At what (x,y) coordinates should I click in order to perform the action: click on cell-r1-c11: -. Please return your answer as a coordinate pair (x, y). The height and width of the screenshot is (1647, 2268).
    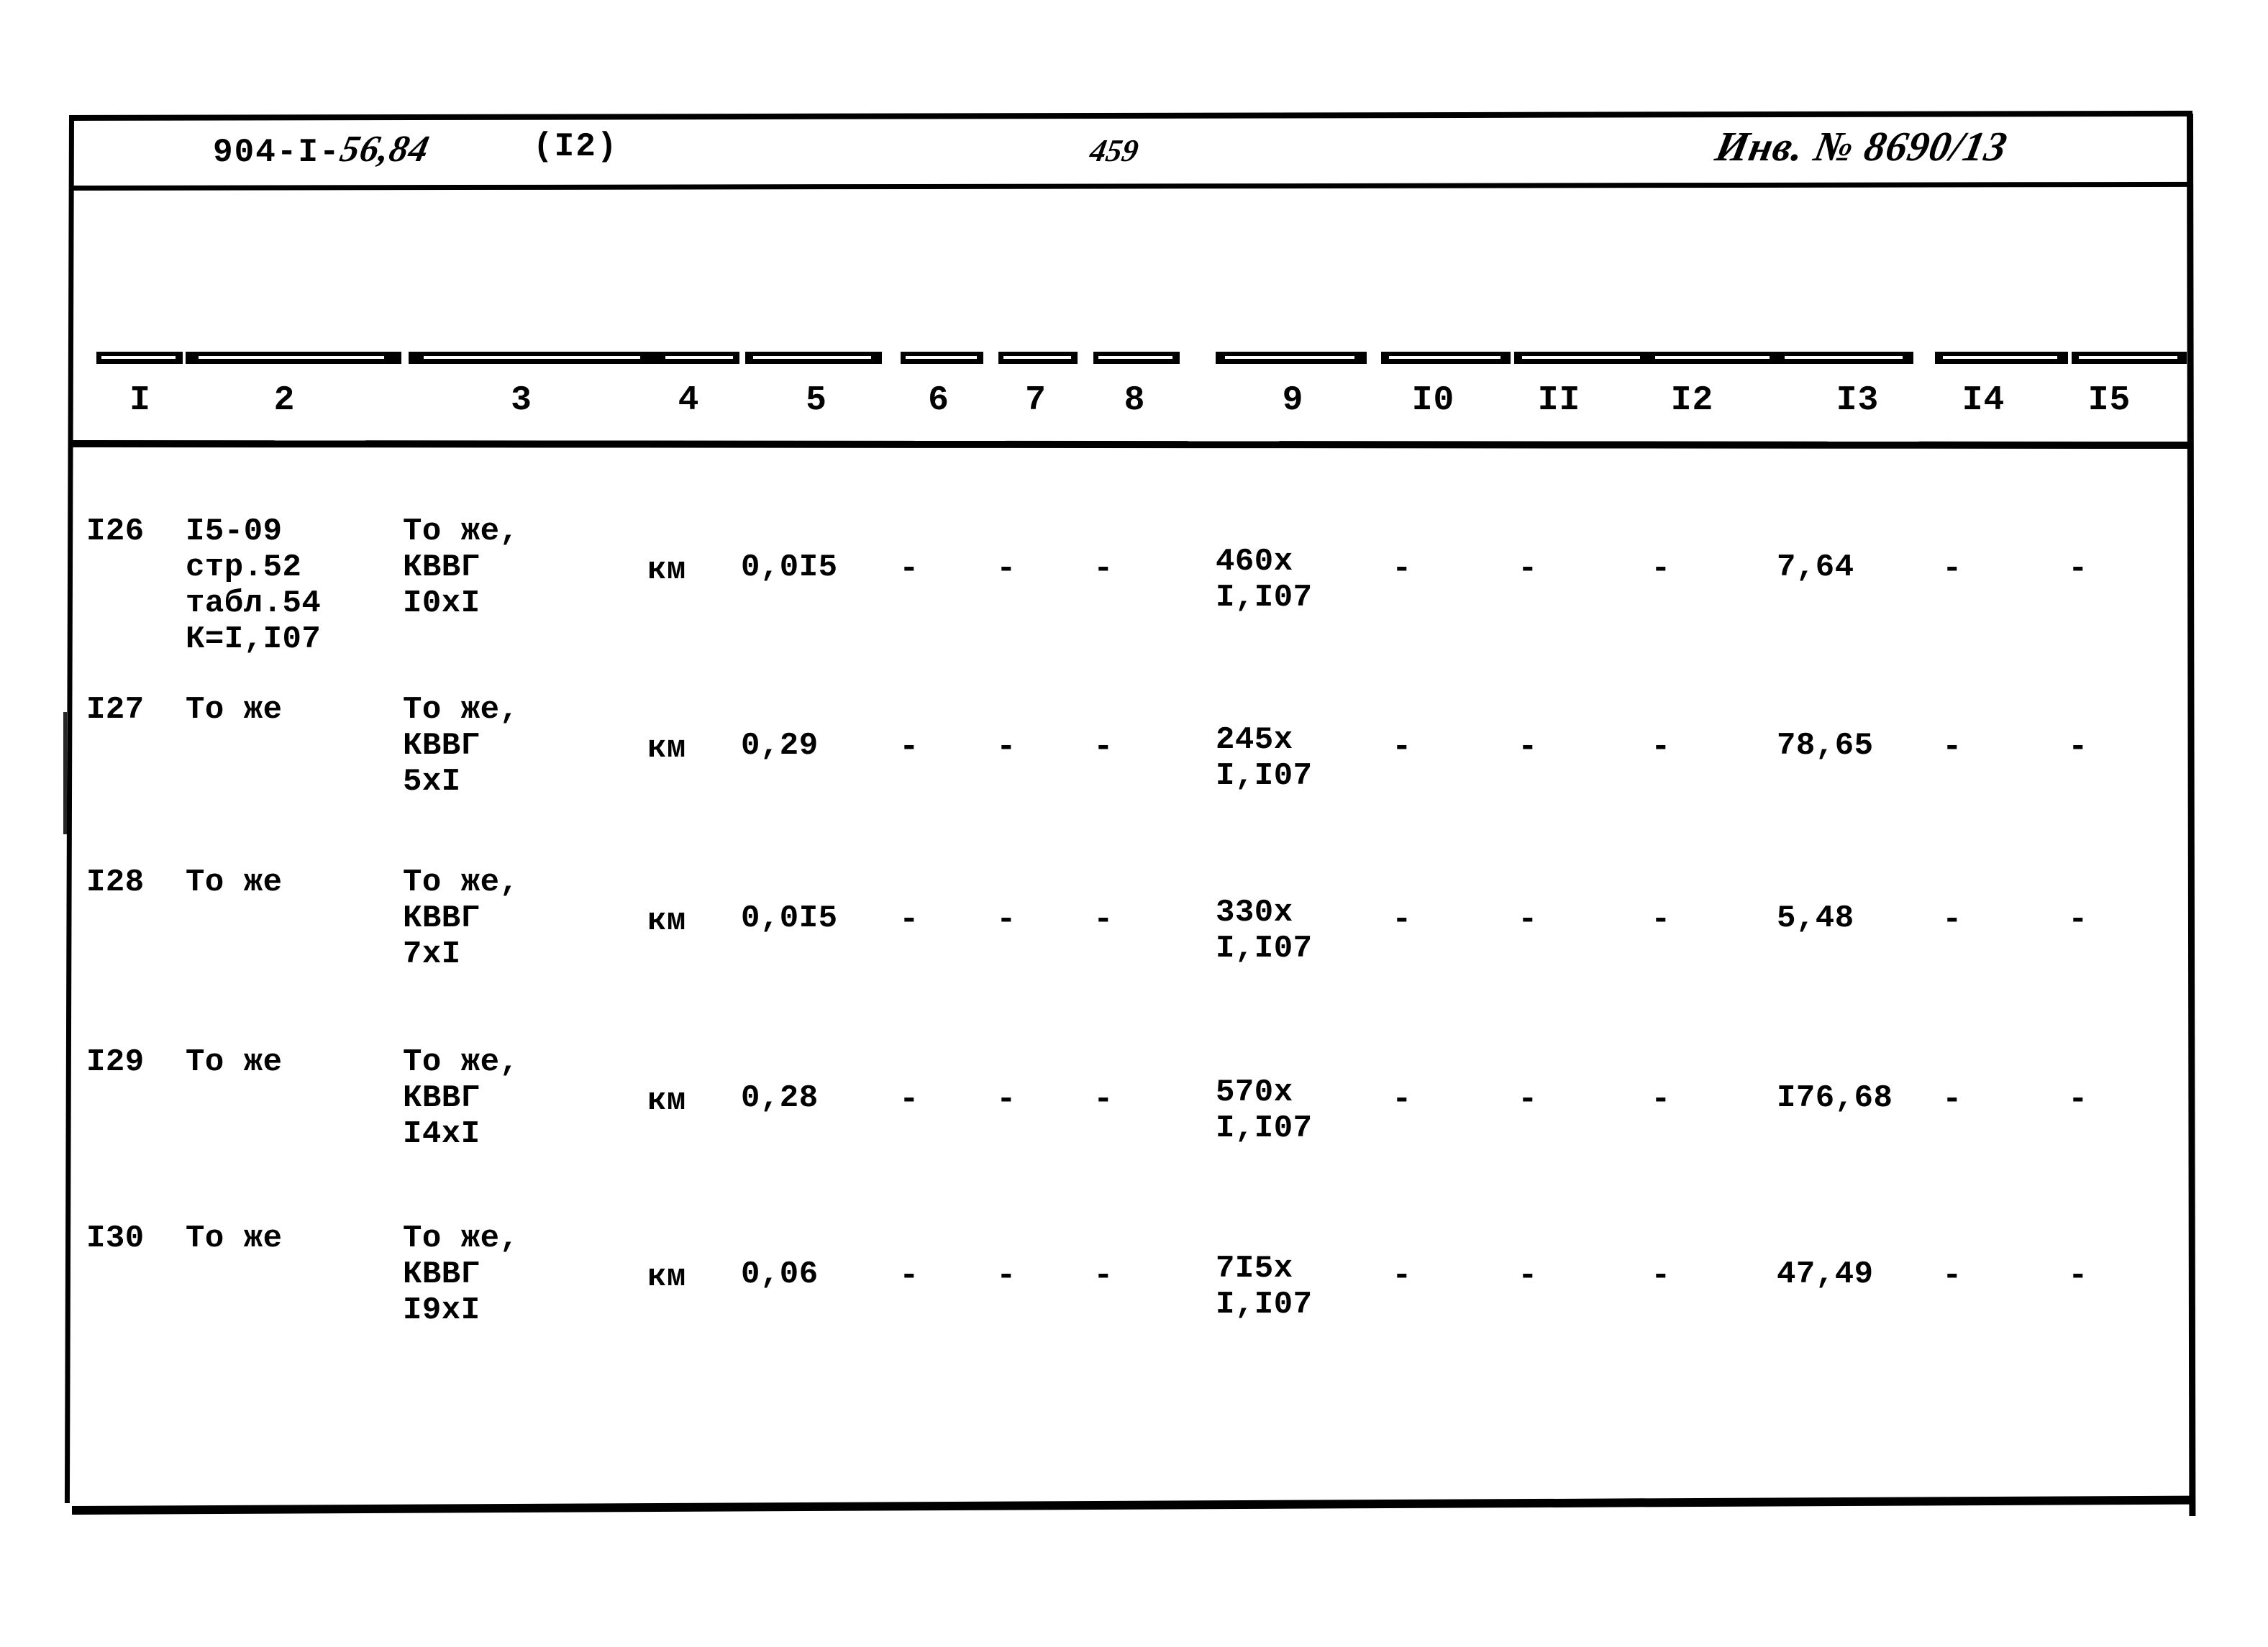
    Looking at the image, I should click on (1559, 569).